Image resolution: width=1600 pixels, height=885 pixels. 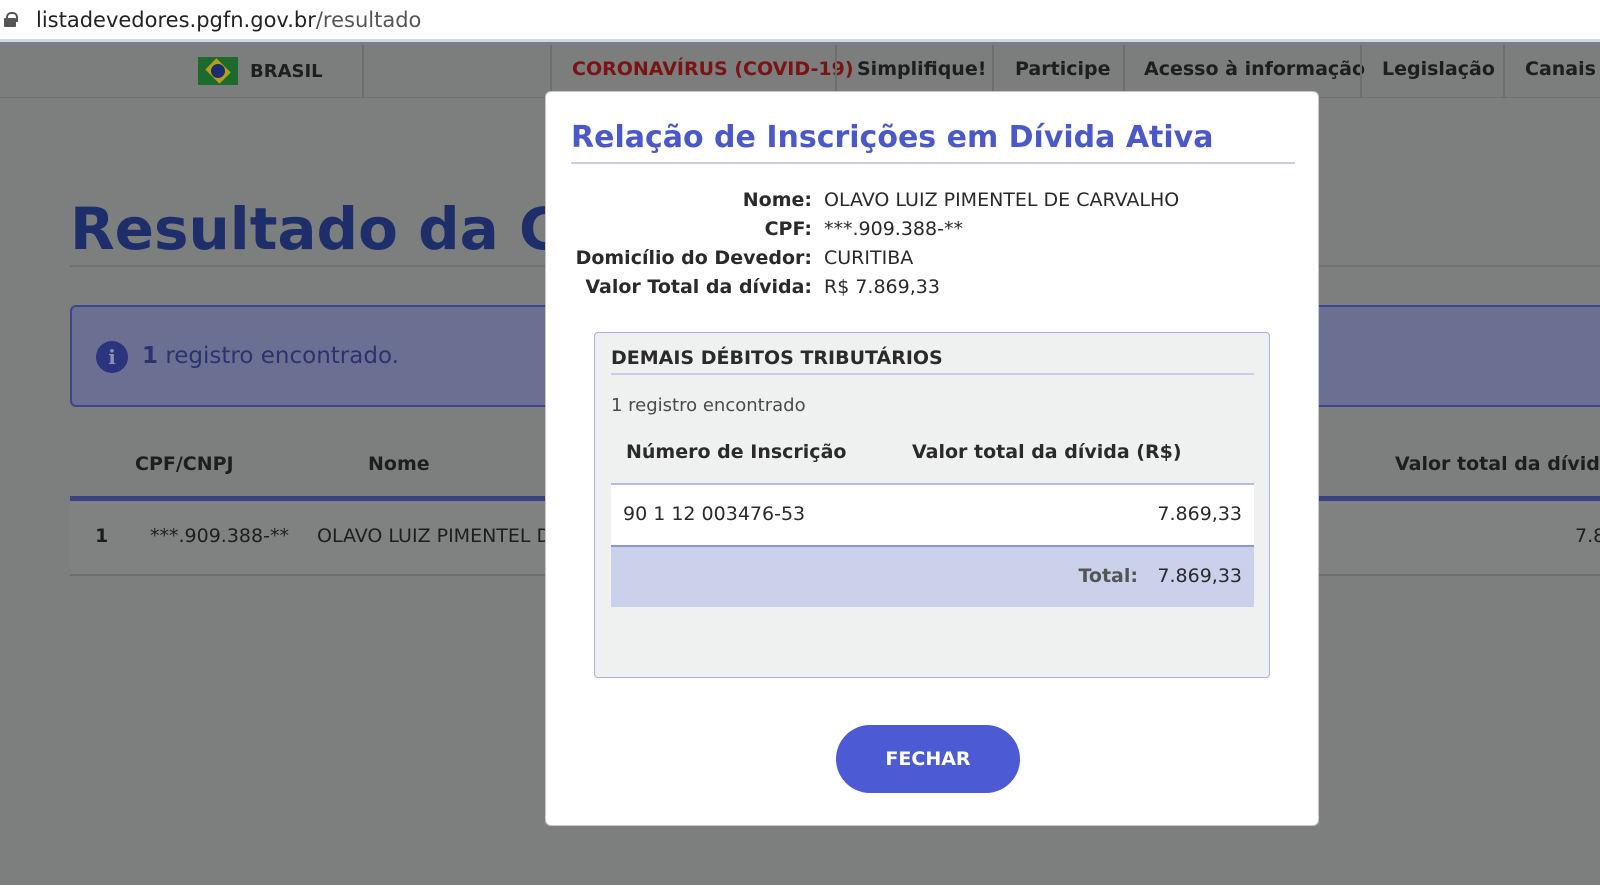 I want to click on info-row-domicilio: Domicílio do Devedor: CURITIBA, so click(x=933, y=261).